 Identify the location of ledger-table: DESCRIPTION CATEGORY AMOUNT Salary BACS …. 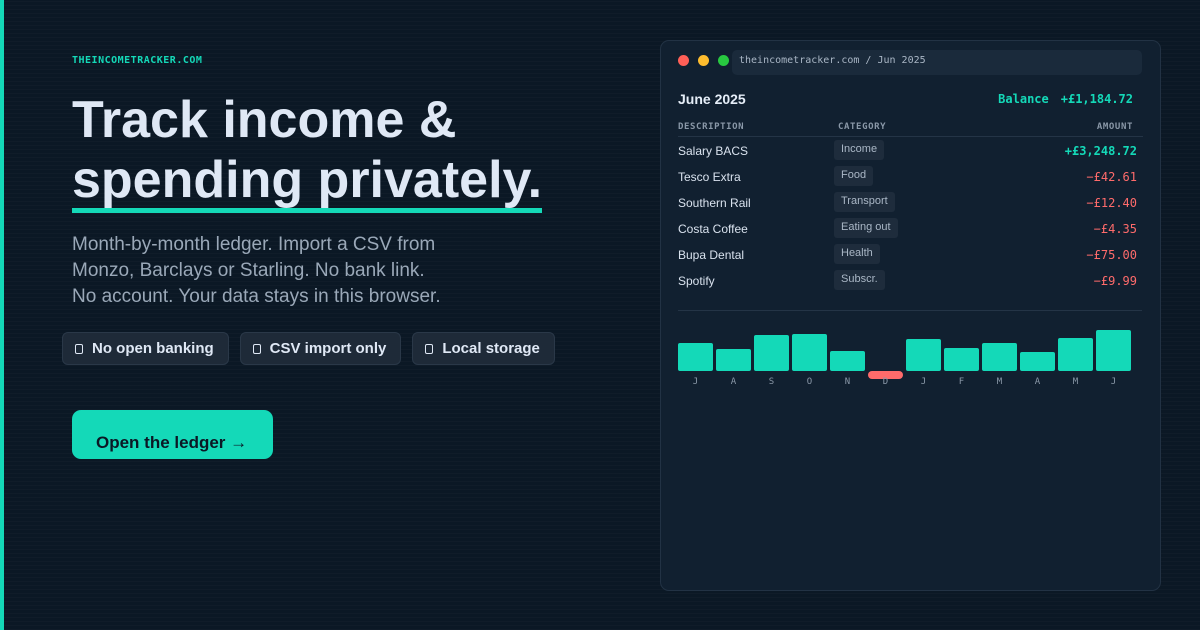
(910, 204).